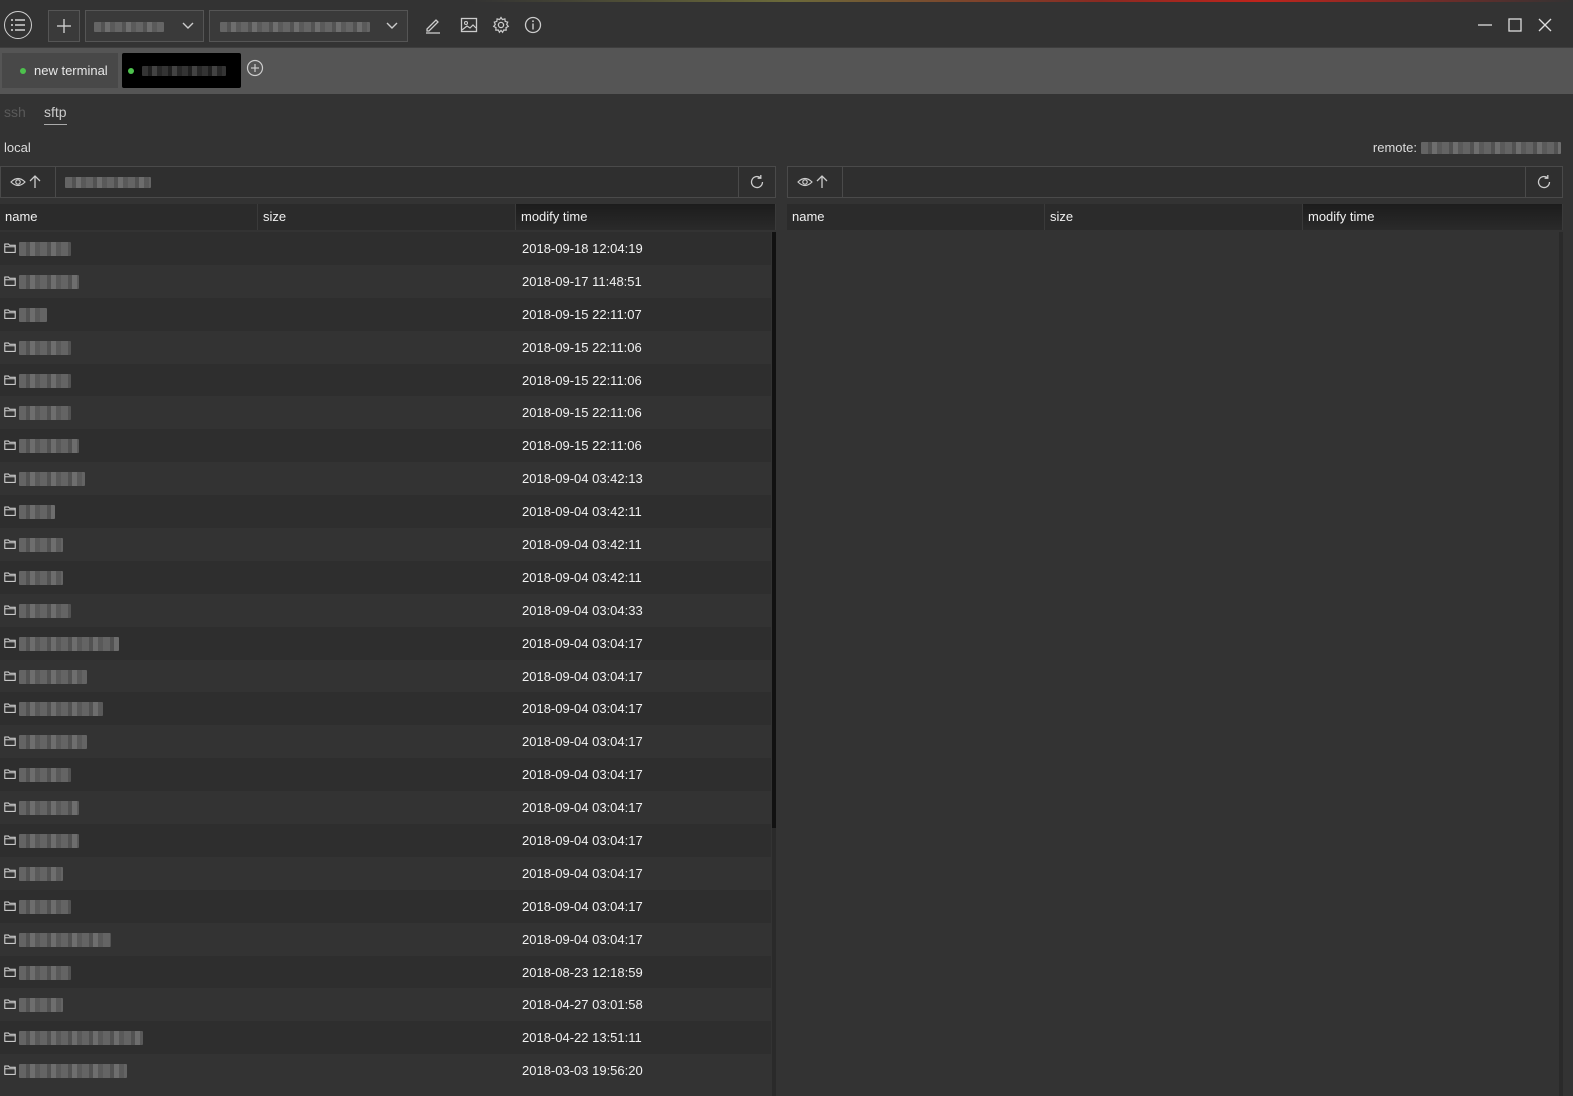  What do you see at coordinates (308, 26) in the screenshot?
I see `history-select` at bounding box center [308, 26].